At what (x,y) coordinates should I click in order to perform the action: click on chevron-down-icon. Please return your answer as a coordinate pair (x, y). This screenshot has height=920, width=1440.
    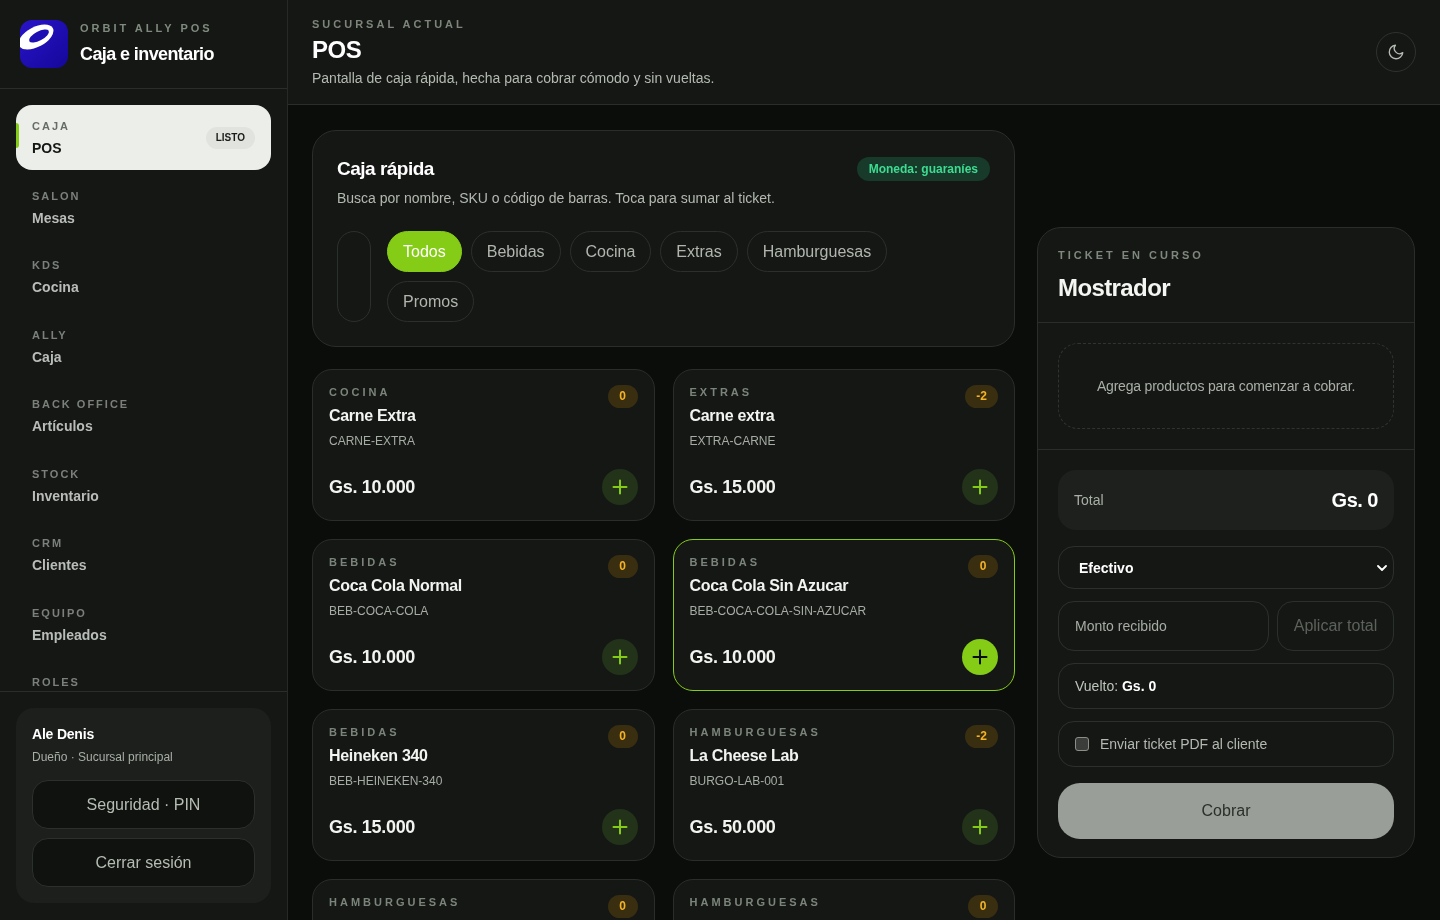
    Looking at the image, I should click on (1382, 567).